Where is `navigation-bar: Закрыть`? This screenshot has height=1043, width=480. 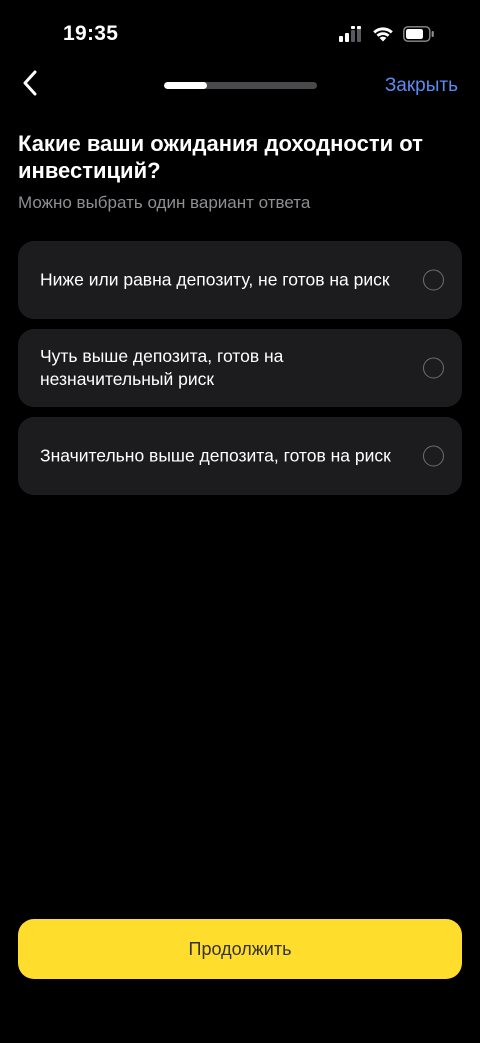
navigation-bar: Закрыть is located at coordinates (240, 85).